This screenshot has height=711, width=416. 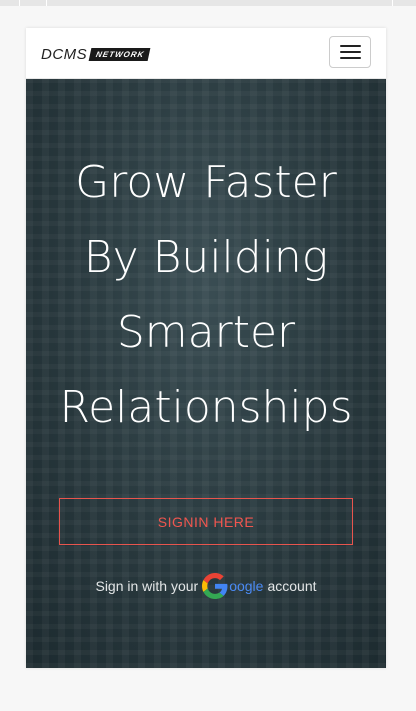 I want to click on hero-title-line: By Building, so click(x=206, y=257).